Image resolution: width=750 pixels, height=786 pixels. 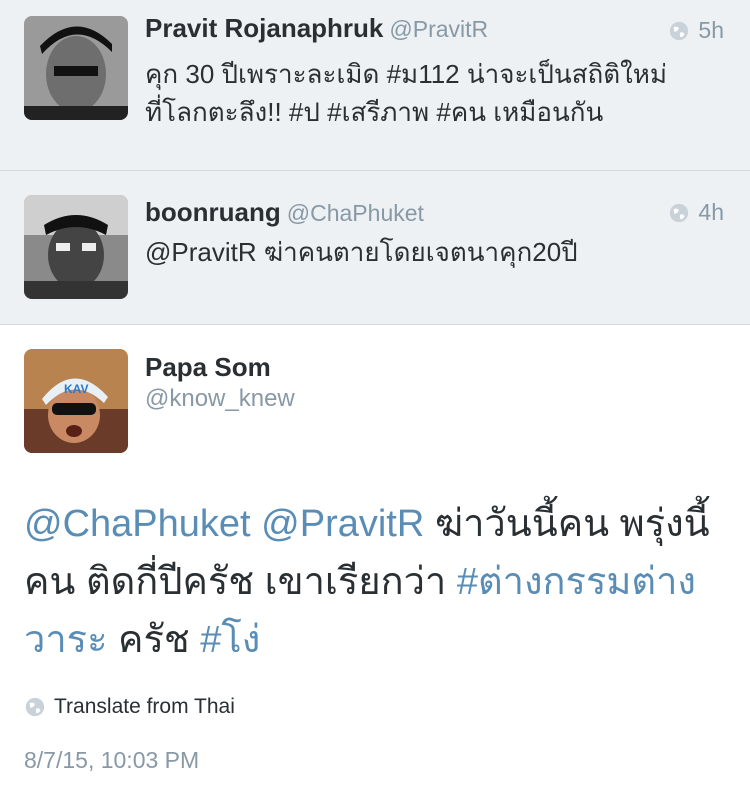 I want to click on hashtag-link: #โง่, so click(x=230, y=640).